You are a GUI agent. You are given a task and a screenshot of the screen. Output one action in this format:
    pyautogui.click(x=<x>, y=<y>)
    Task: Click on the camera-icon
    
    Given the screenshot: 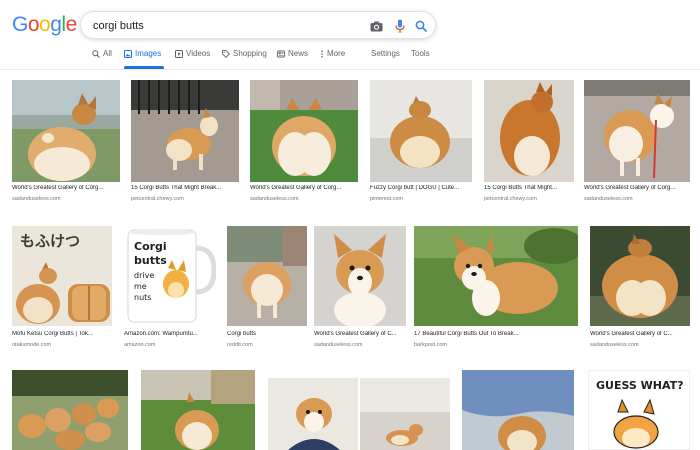 What is the action you would take?
    pyautogui.click(x=376, y=26)
    